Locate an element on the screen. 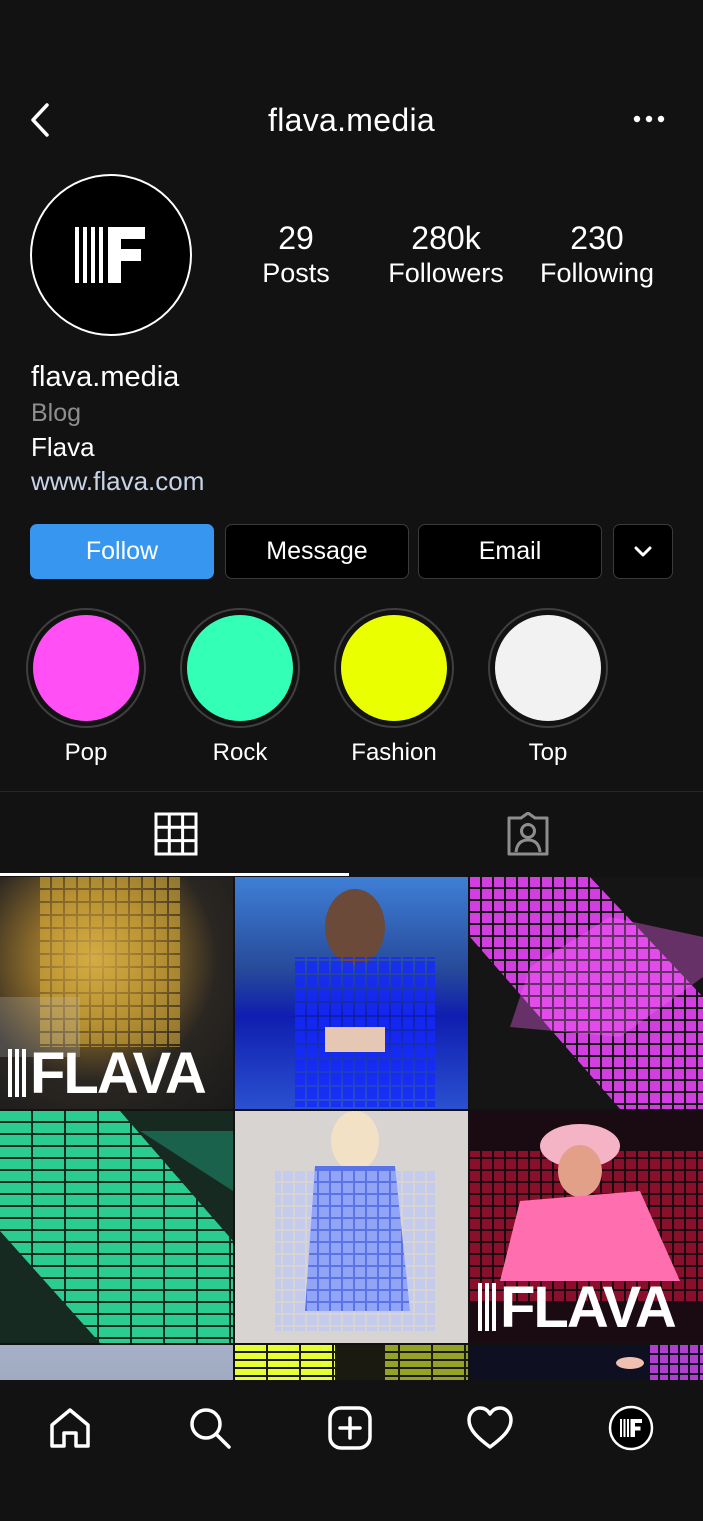  profile-stats: 29 Posts 280k Followers 230 Following is located at coordinates (460, 260).